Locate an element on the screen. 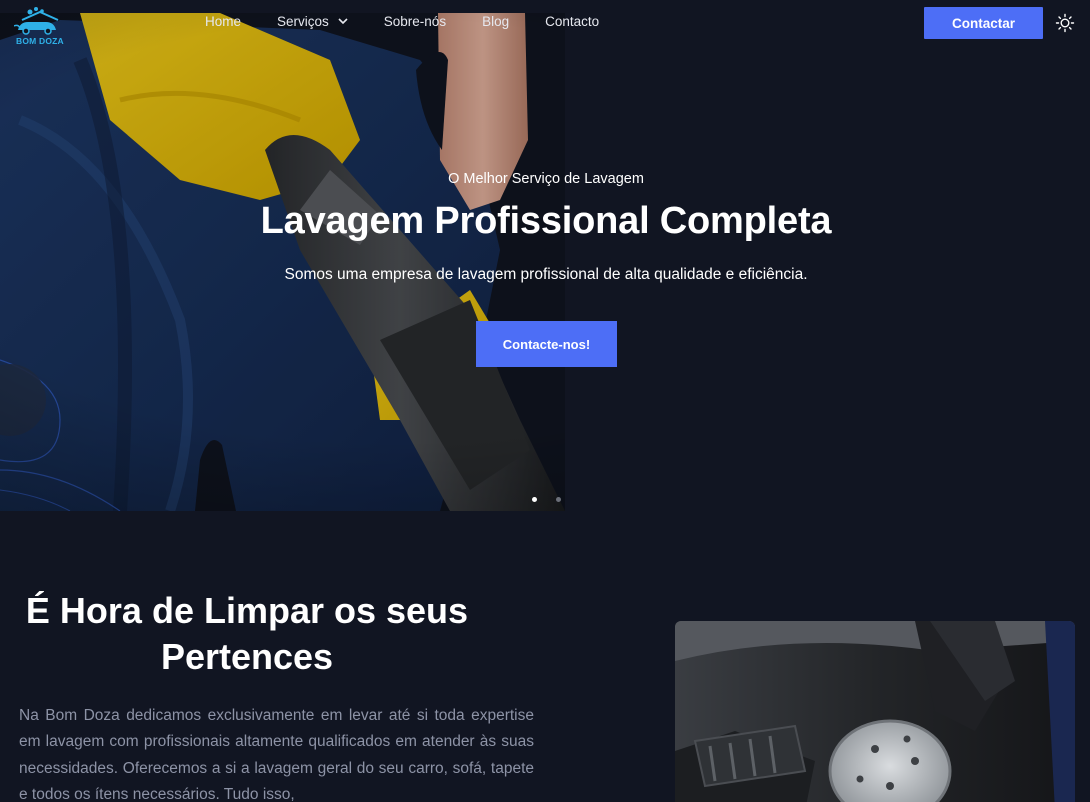  nav-links: Home Serviços Sobre-nós Blog Contacto is located at coordinates (420, 21).